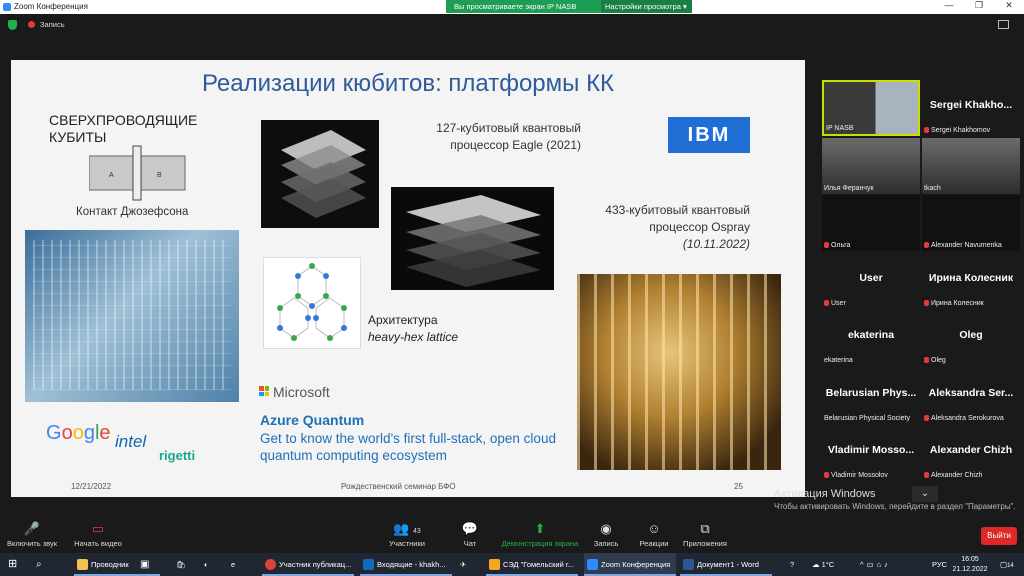 The height and width of the screenshot is (576, 1024). What do you see at coordinates (688, 564) in the screenshot?
I see `word-icon` at bounding box center [688, 564].